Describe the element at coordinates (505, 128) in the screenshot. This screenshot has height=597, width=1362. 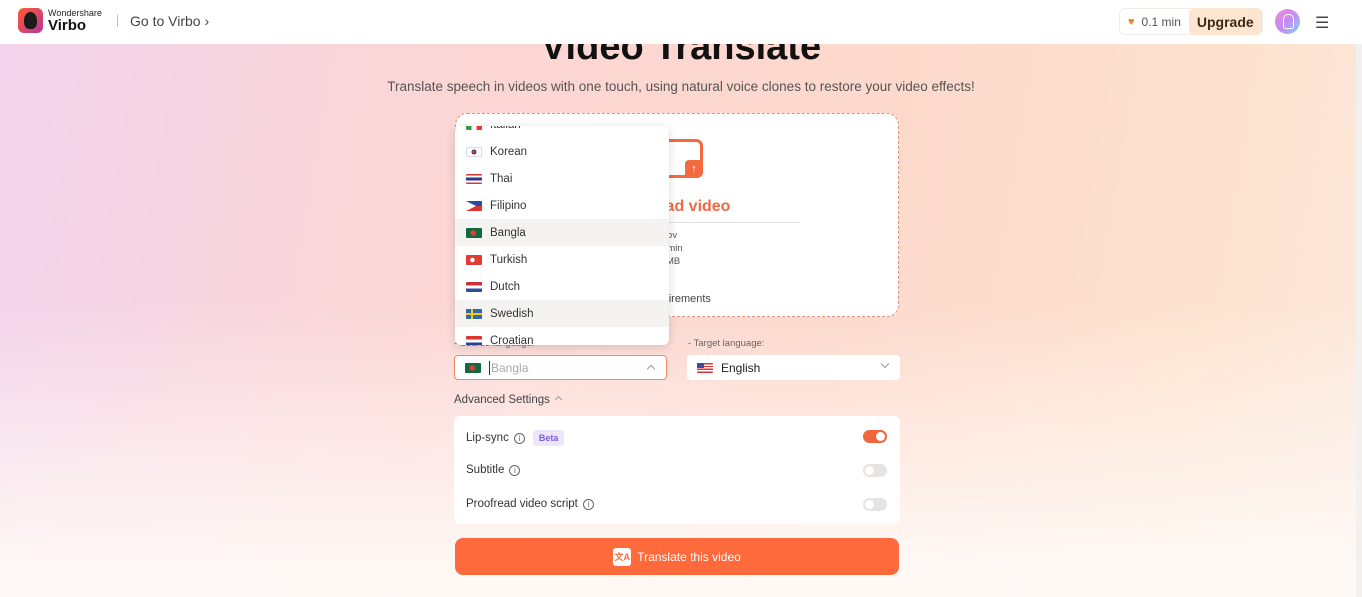
I see `language-option-label: Italian` at that location.